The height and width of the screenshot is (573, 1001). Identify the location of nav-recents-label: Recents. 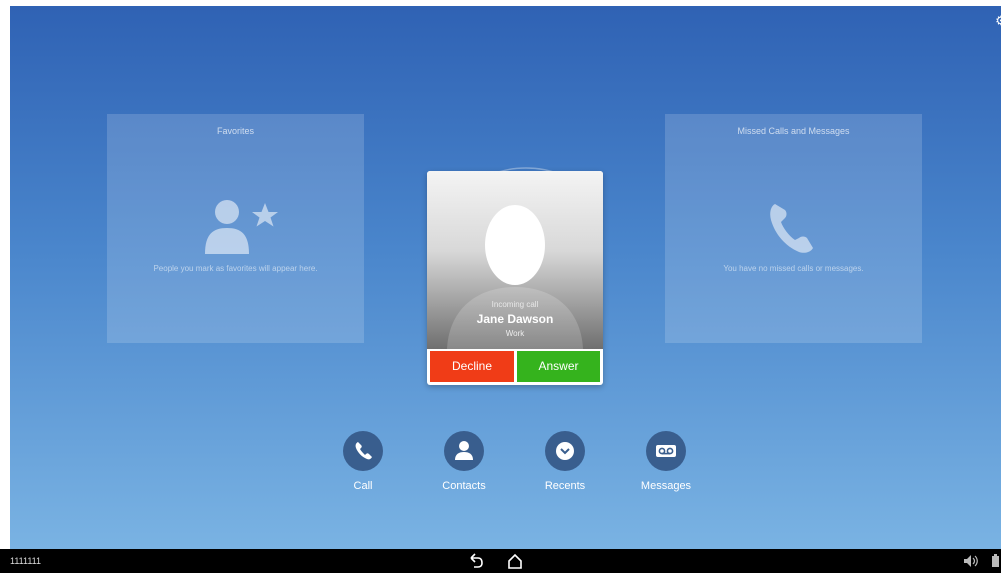
(565, 486).